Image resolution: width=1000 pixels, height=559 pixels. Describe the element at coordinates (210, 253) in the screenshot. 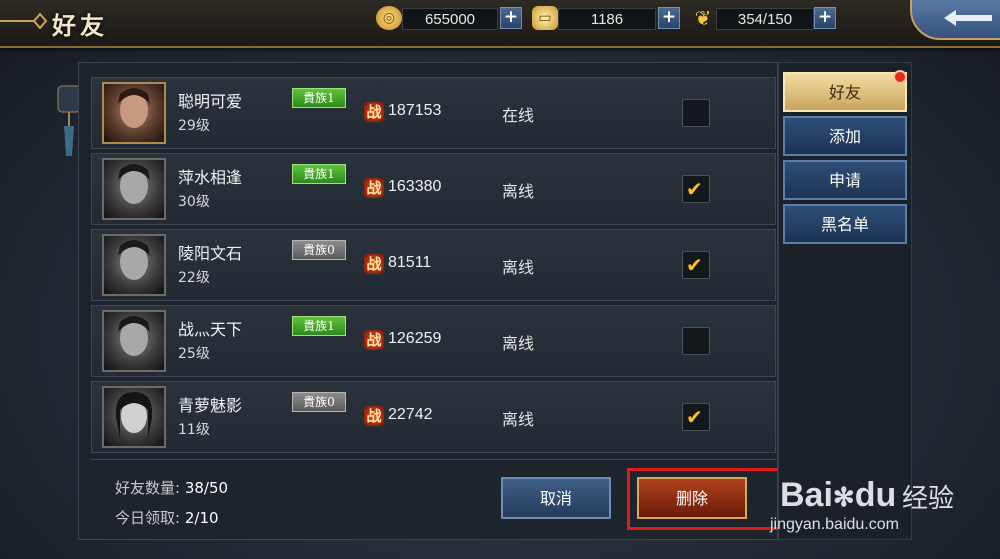

I see `friend-name: 陵阳文石` at that location.